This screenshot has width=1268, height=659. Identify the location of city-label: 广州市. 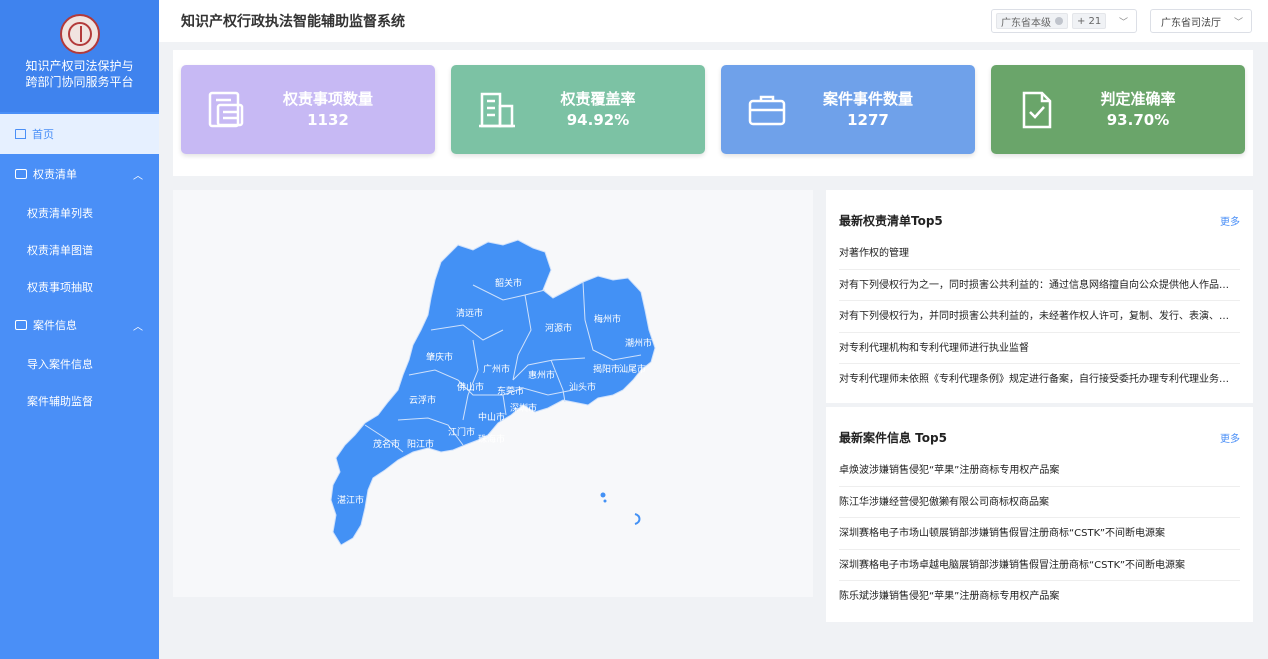
(496, 368).